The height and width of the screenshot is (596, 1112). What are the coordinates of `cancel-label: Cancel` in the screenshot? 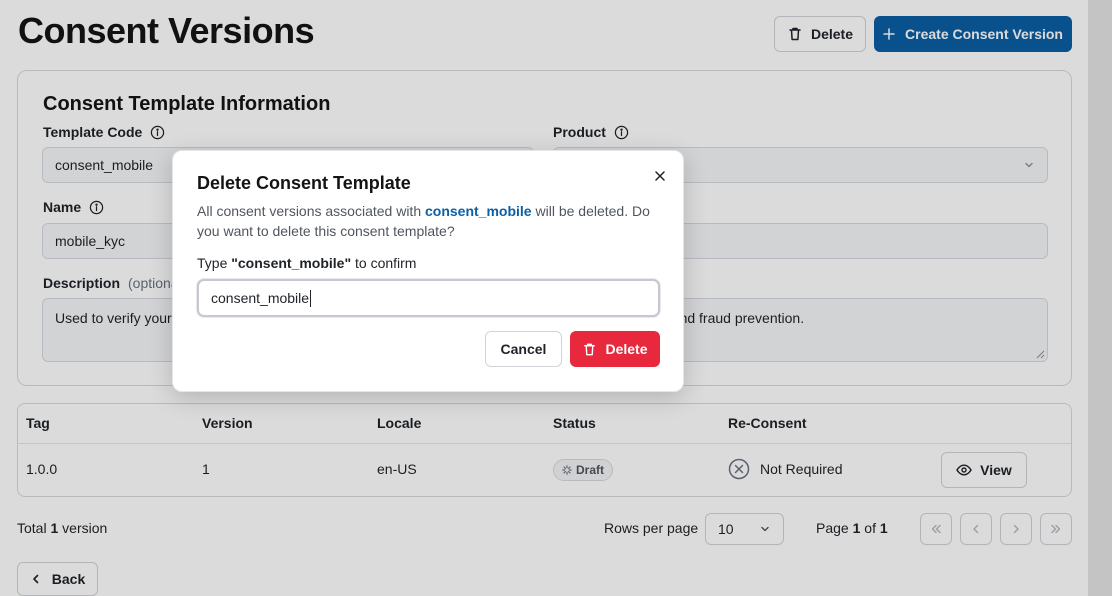 It's located at (523, 349).